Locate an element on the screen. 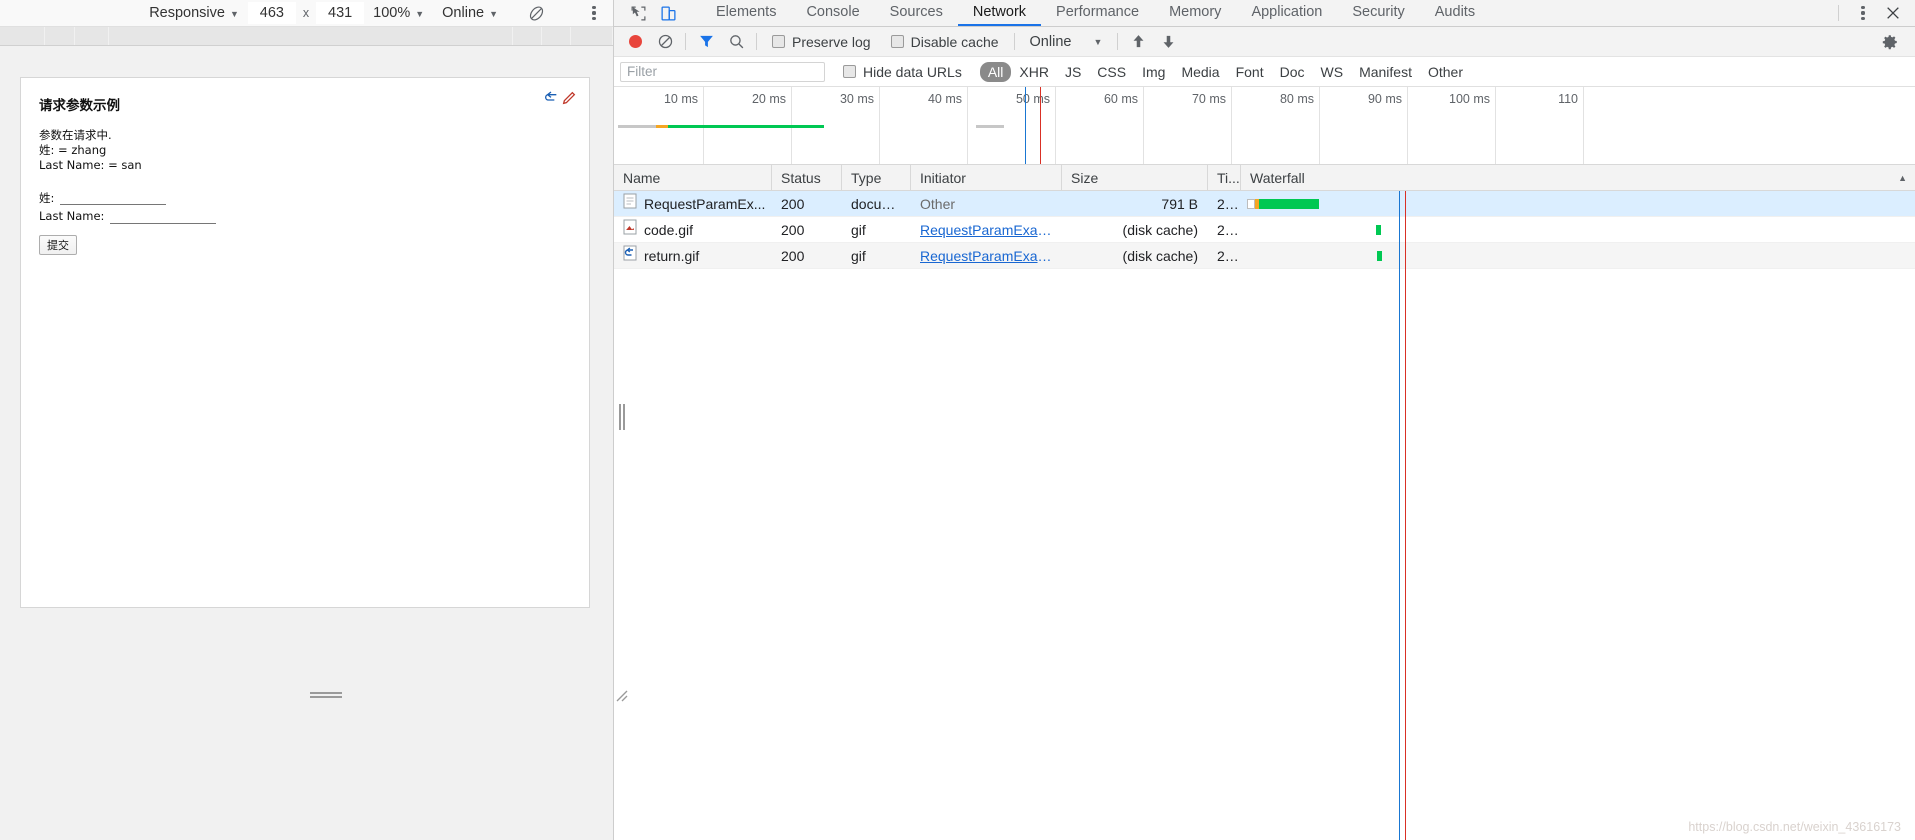 The height and width of the screenshot is (840, 1915). submit-button: 提交 is located at coordinates (58, 244).